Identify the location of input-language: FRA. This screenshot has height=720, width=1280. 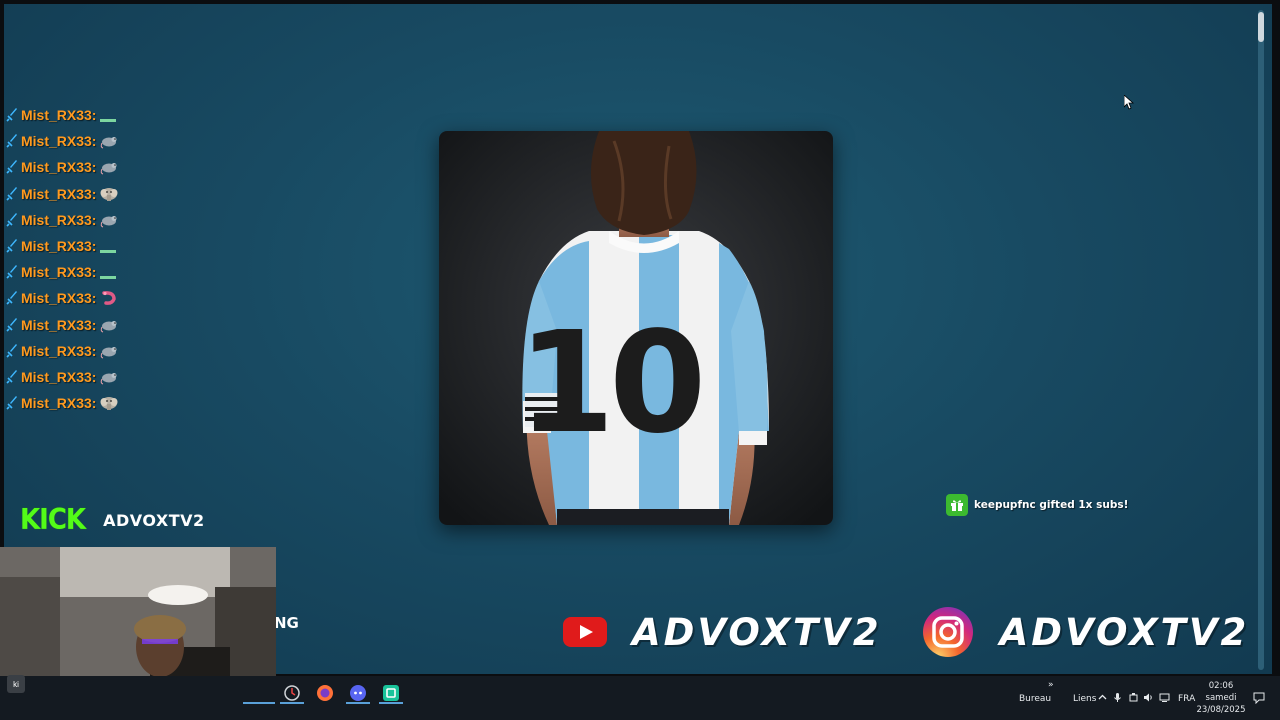
(1186, 699).